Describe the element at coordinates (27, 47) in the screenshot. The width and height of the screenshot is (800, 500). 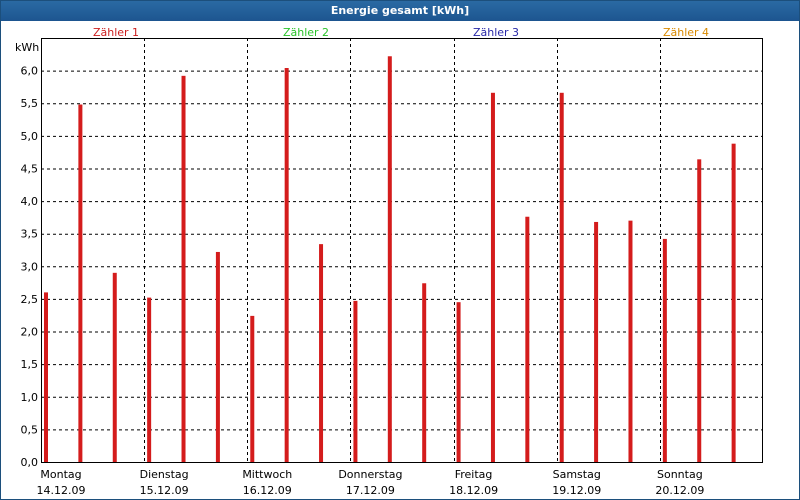
I see `y-axis-label: kWh` at that location.